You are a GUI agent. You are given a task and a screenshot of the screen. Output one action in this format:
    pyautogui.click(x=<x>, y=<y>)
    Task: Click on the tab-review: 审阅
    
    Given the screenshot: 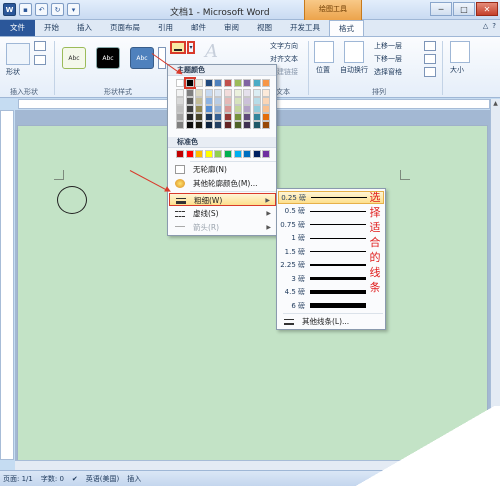 What is the action you would take?
    pyautogui.click(x=231, y=28)
    